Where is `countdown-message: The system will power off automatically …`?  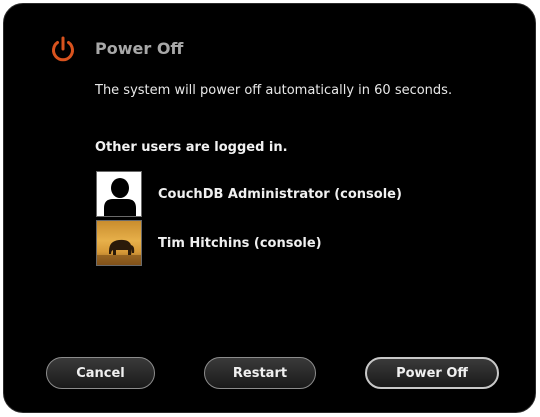
countdown-message: The system will power off automatically … is located at coordinates (274, 90).